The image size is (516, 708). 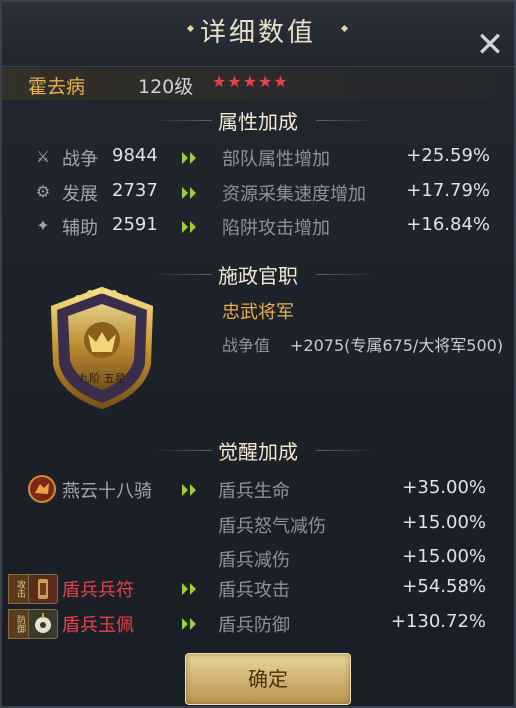 I want to click on office-value: +2075(专属675/大将军500), so click(x=397, y=345).